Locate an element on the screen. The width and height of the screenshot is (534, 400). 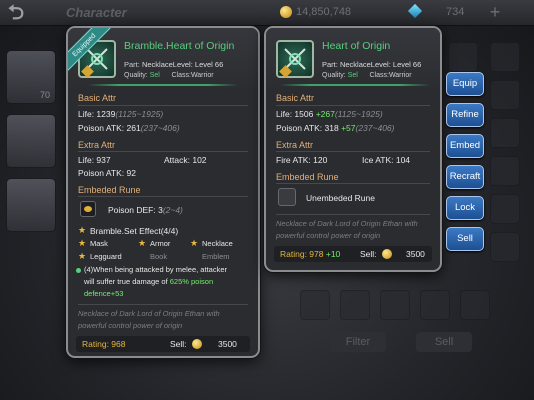
empty-rune-slot is located at coordinates (287, 197).